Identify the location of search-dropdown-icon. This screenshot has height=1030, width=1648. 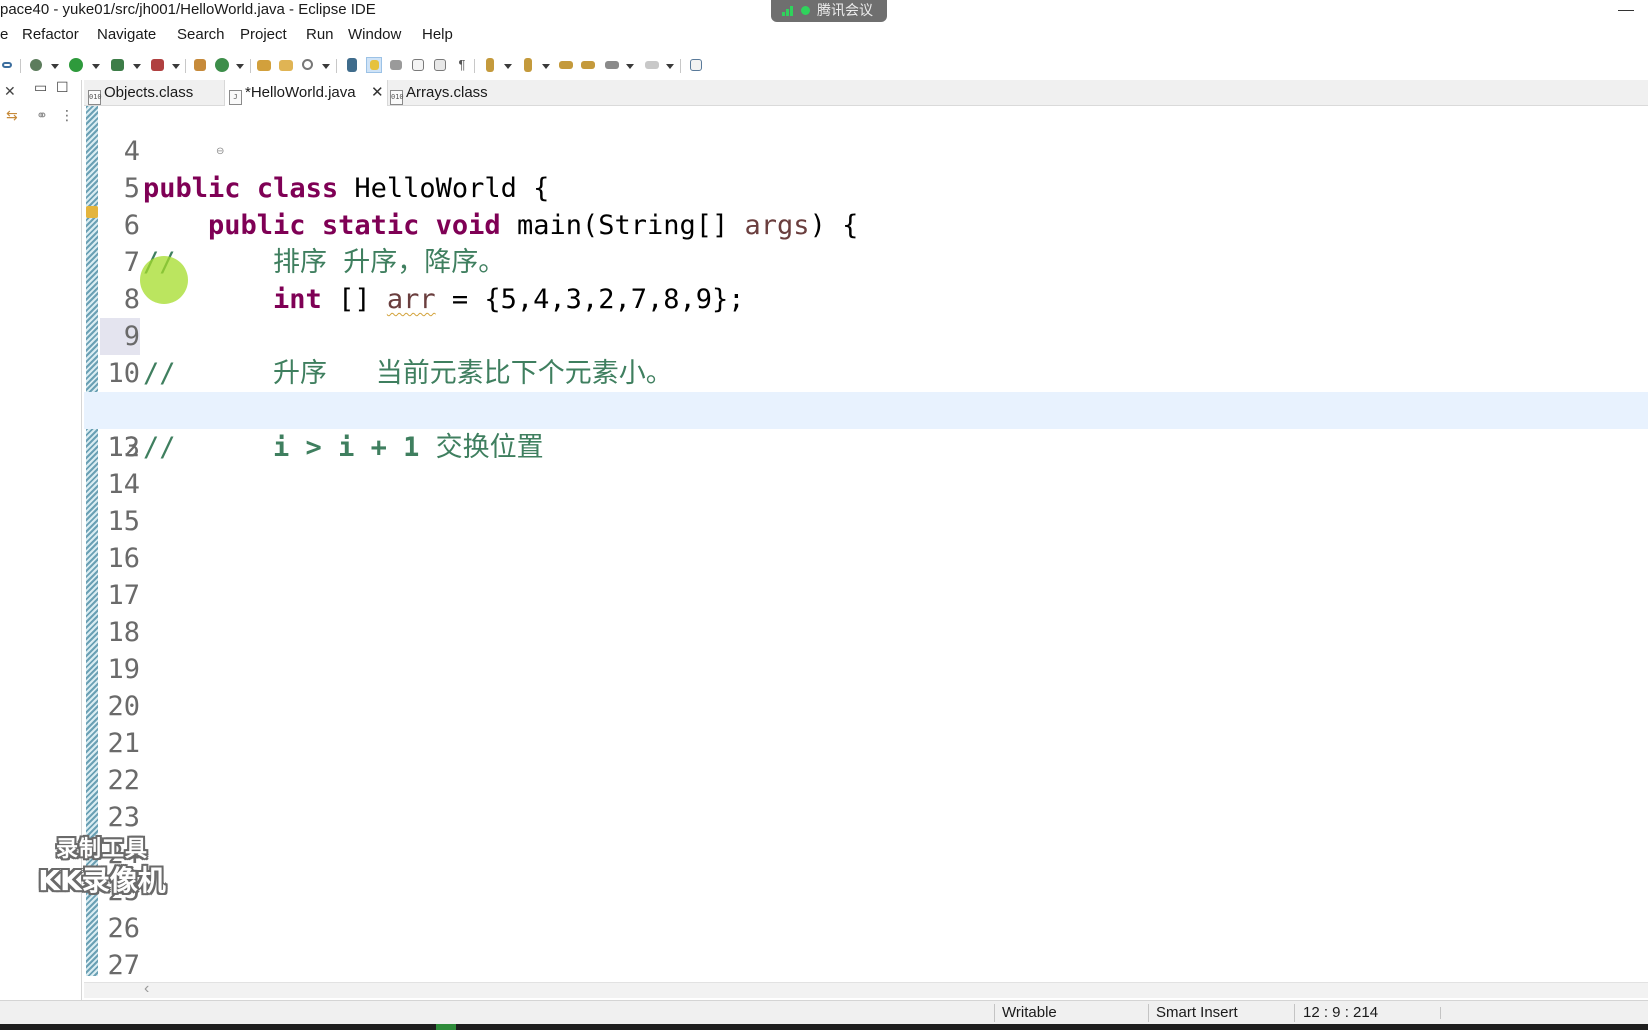
(326, 66).